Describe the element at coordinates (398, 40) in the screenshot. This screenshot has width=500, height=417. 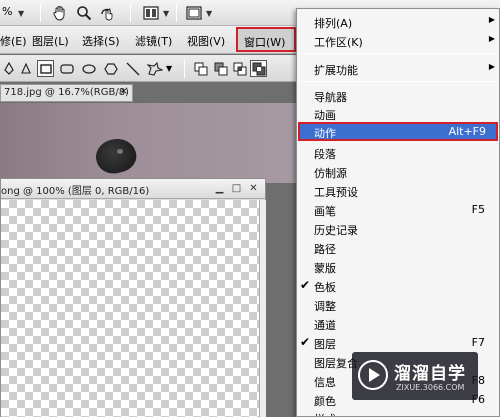
I see `menu-item-workspace: 工作区(K) ▶` at that location.